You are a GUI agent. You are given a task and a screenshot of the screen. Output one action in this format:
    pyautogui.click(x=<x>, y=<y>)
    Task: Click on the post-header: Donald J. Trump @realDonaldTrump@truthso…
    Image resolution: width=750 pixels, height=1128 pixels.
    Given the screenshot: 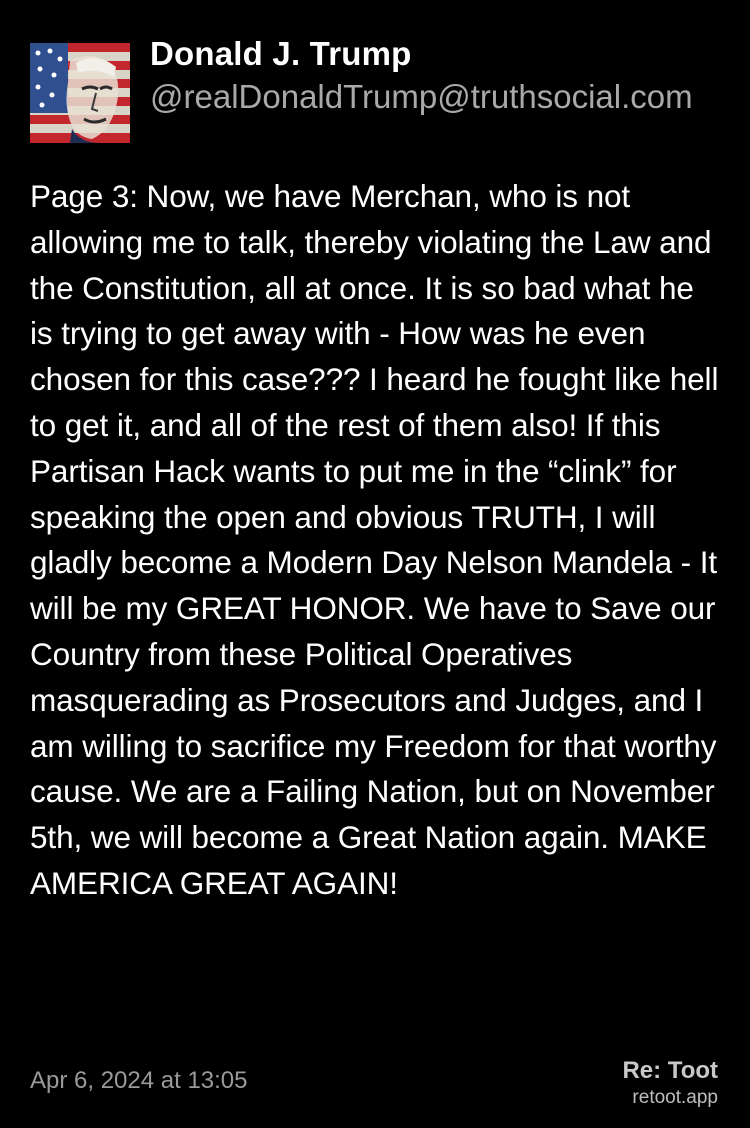 What is the action you would take?
    pyautogui.click(x=375, y=94)
    